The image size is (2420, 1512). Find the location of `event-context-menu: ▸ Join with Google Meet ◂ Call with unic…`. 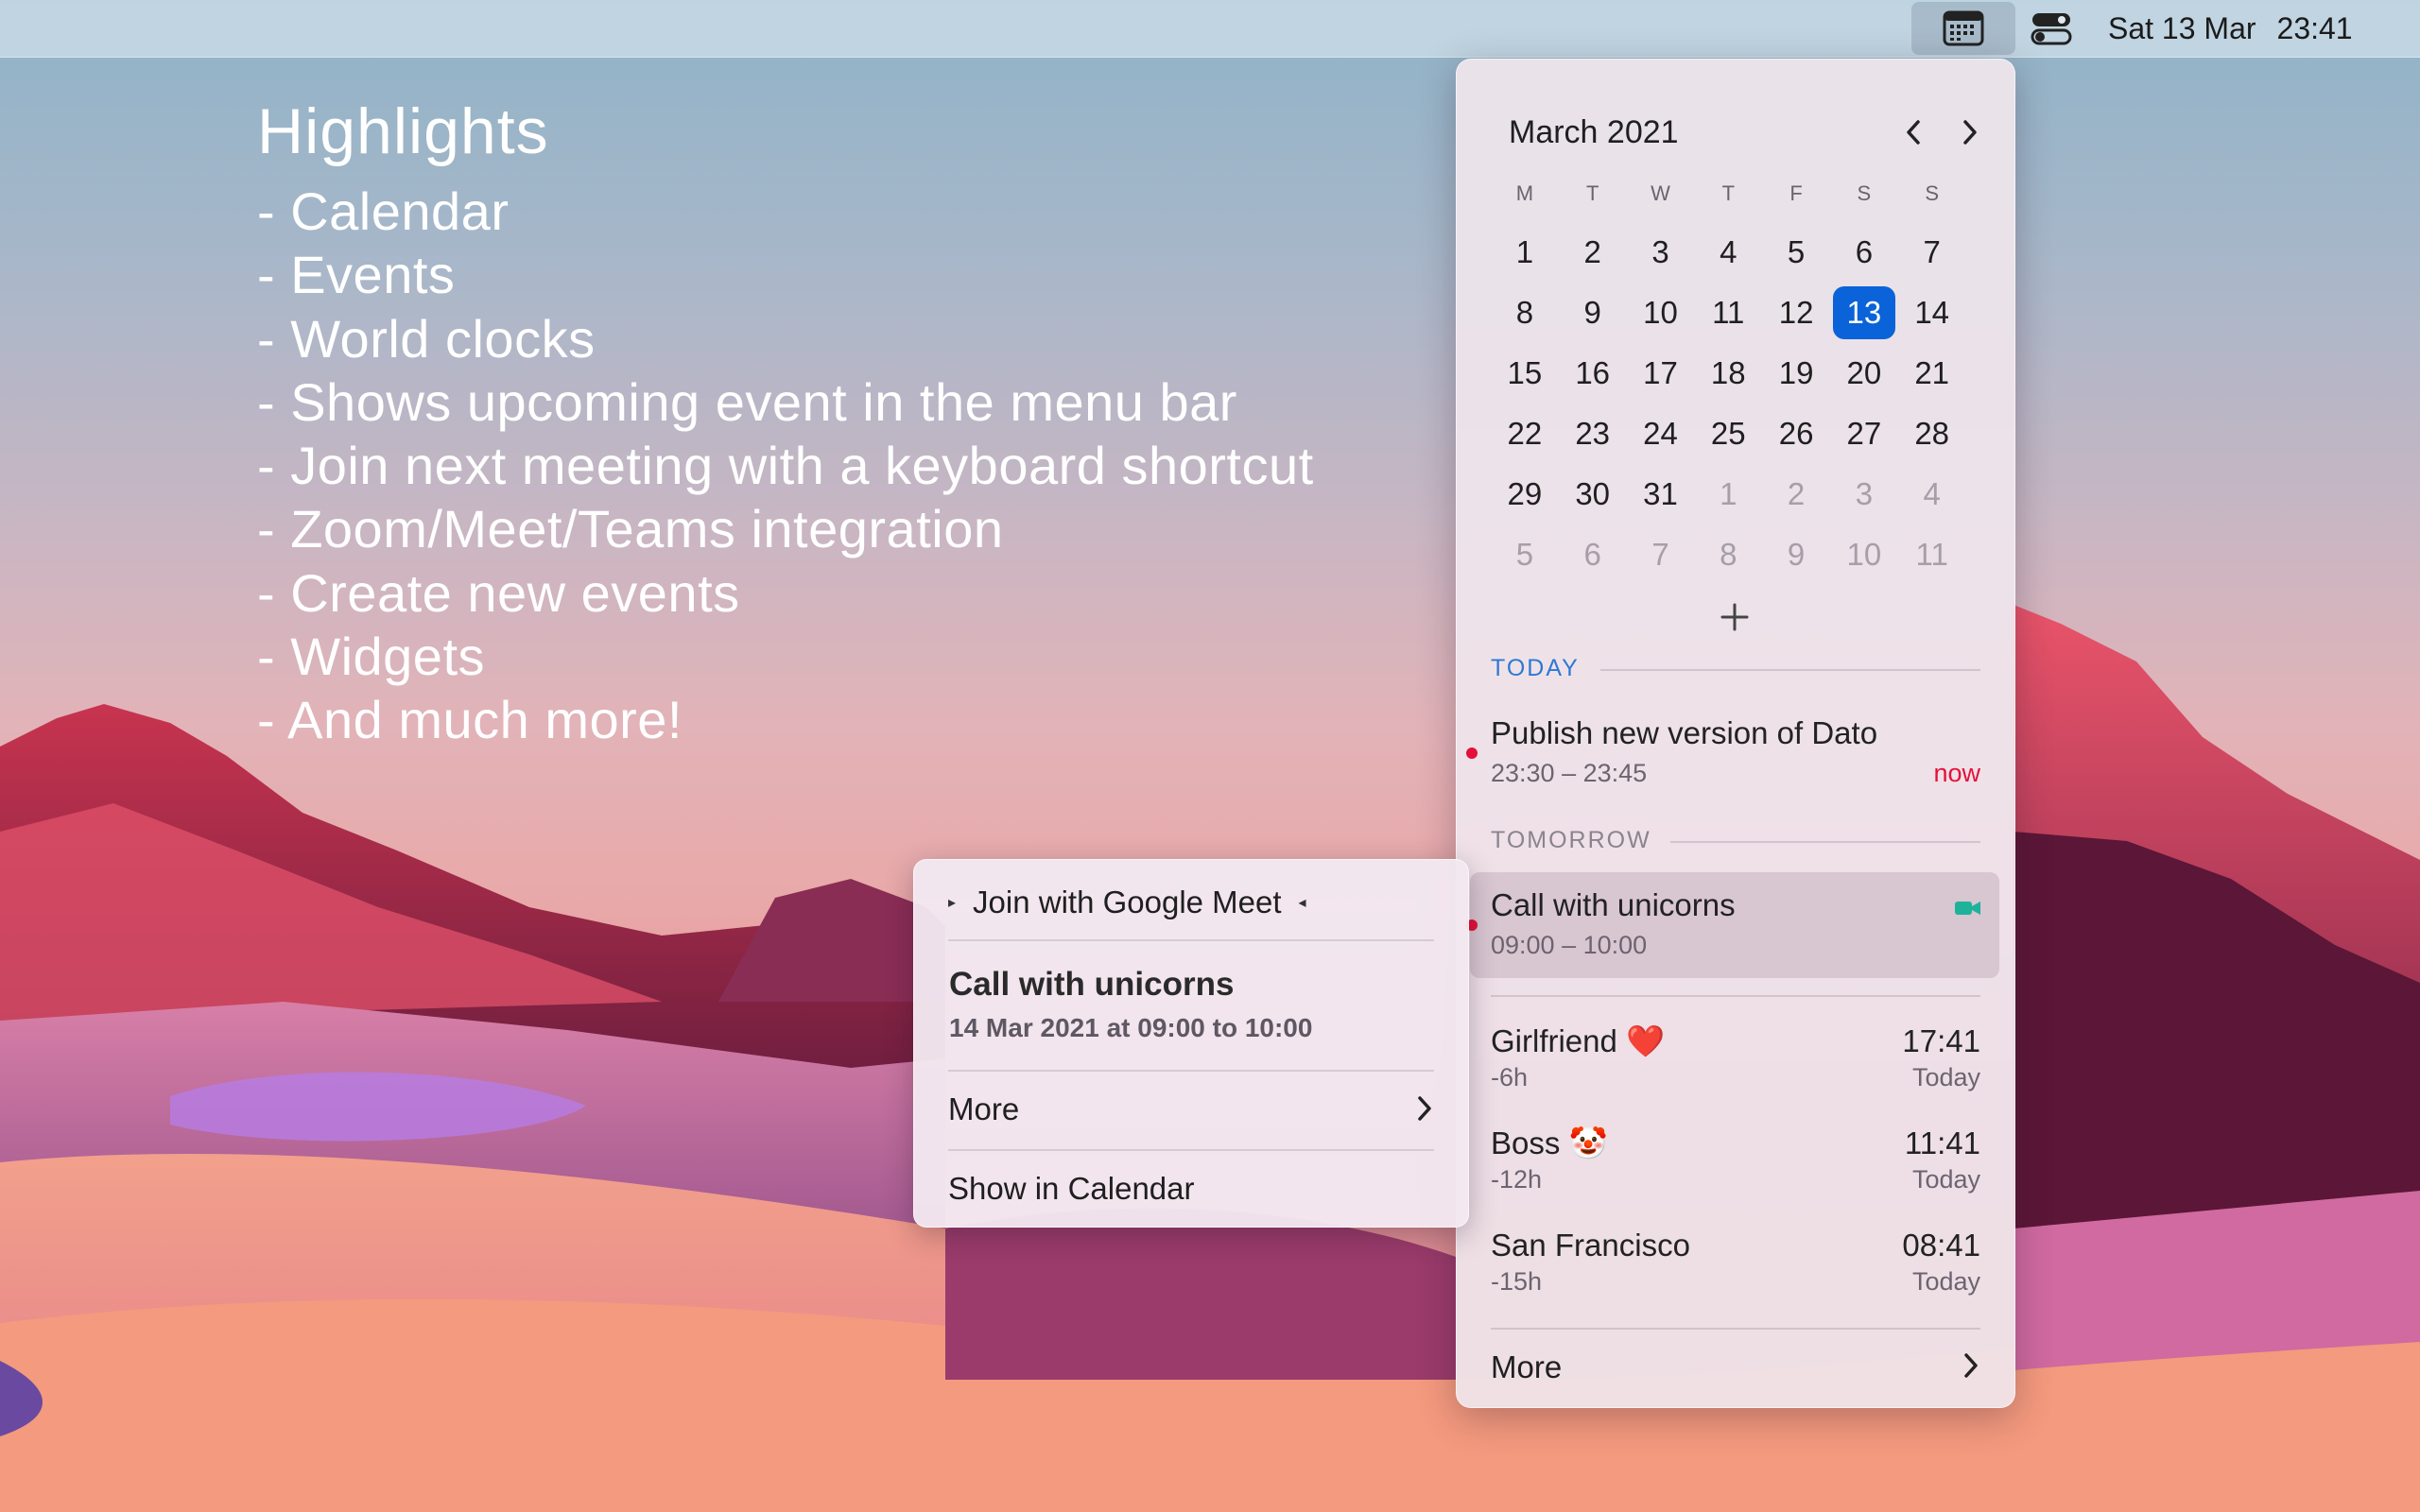

event-context-menu: ▸ Join with Google Meet ◂ Call with unic… is located at coordinates (1191, 1043).